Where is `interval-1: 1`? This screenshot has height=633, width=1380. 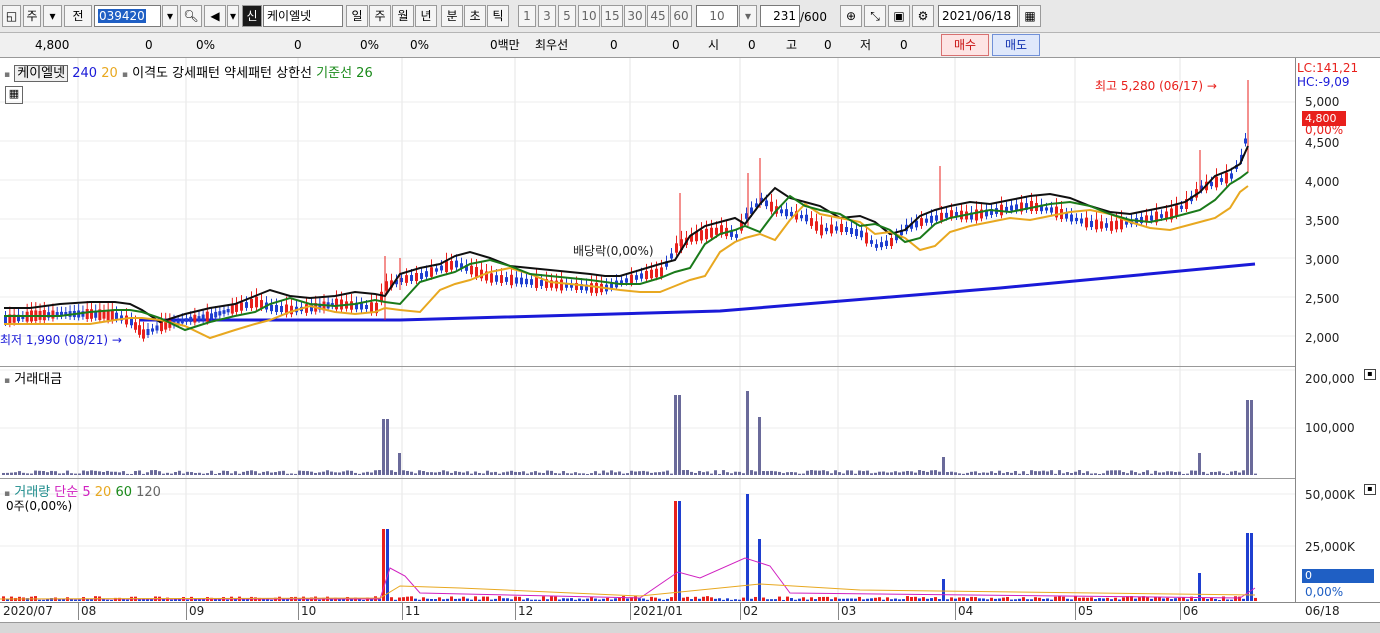
interval-1: 1 is located at coordinates (527, 16).